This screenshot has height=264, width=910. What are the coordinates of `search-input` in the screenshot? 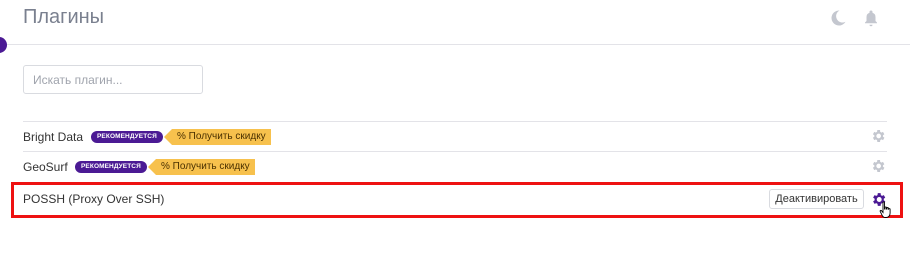 It's located at (113, 79).